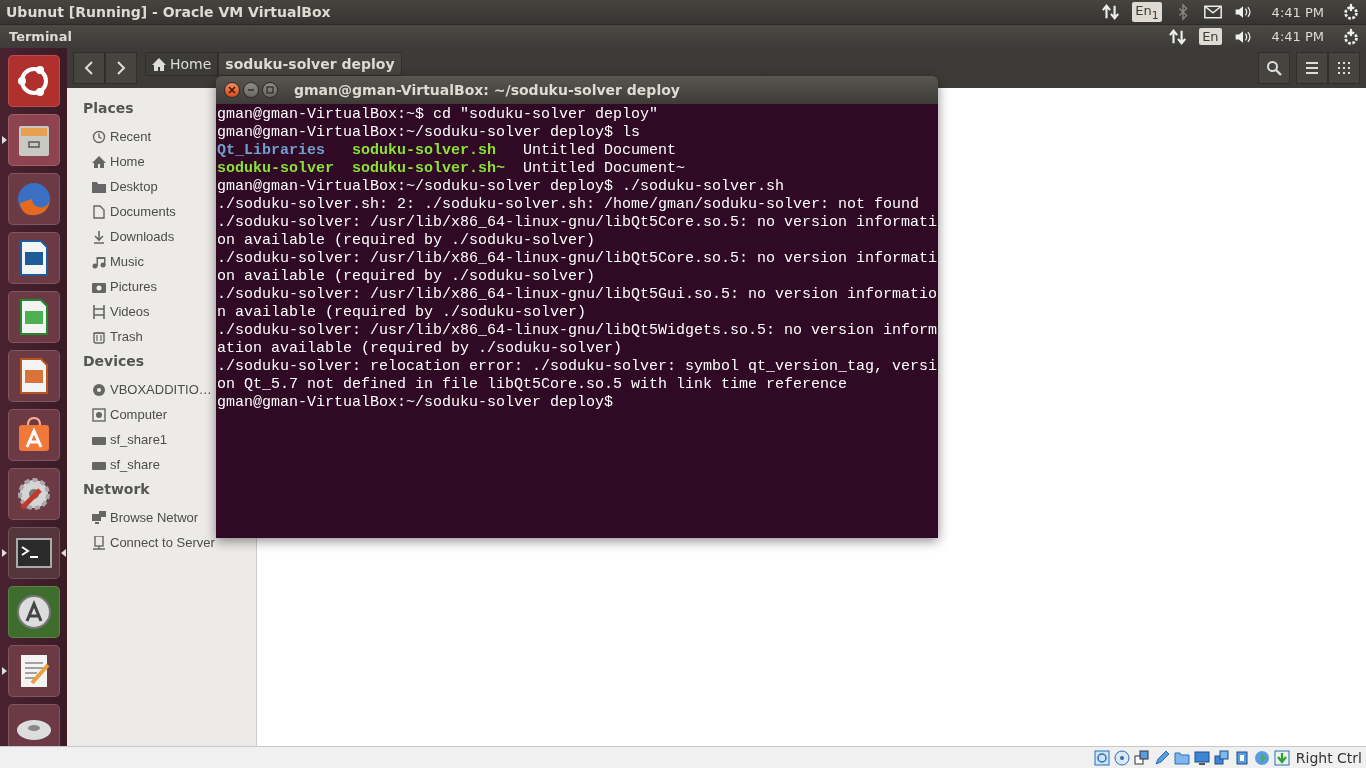  What do you see at coordinates (415, 403) in the screenshot?
I see `terminal-line: gman@gman-VirtualBox:~/soduku-solver deploy$` at bounding box center [415, 403].